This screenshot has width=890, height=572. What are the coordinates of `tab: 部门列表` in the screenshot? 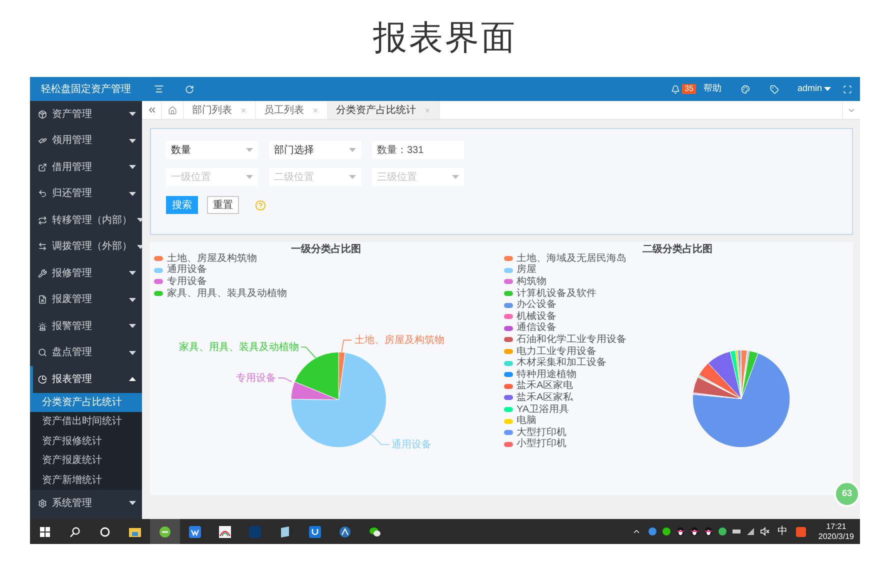 It's located at (220, 110).